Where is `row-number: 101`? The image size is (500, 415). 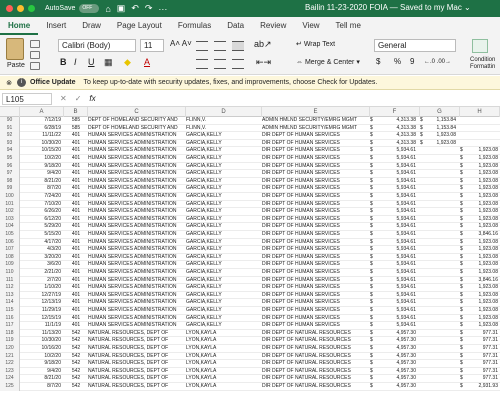 row-number: 101 is located at coordinates (10, 204).